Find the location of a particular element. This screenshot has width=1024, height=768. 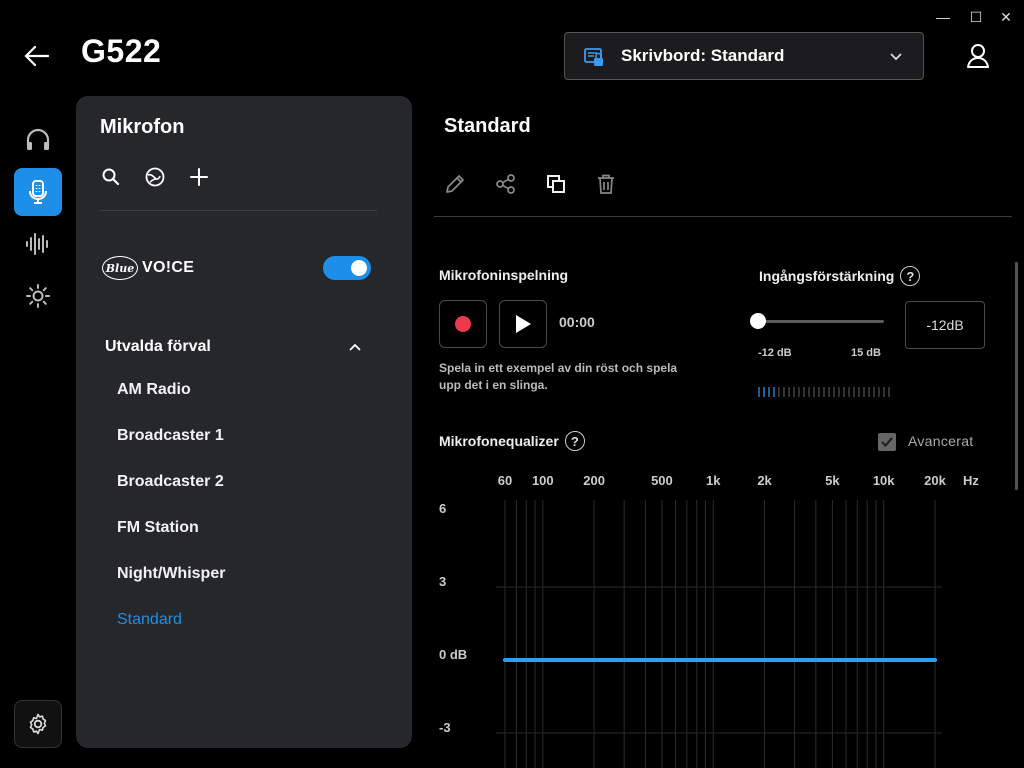

headphones-icon is located at coordinates (38, 139).